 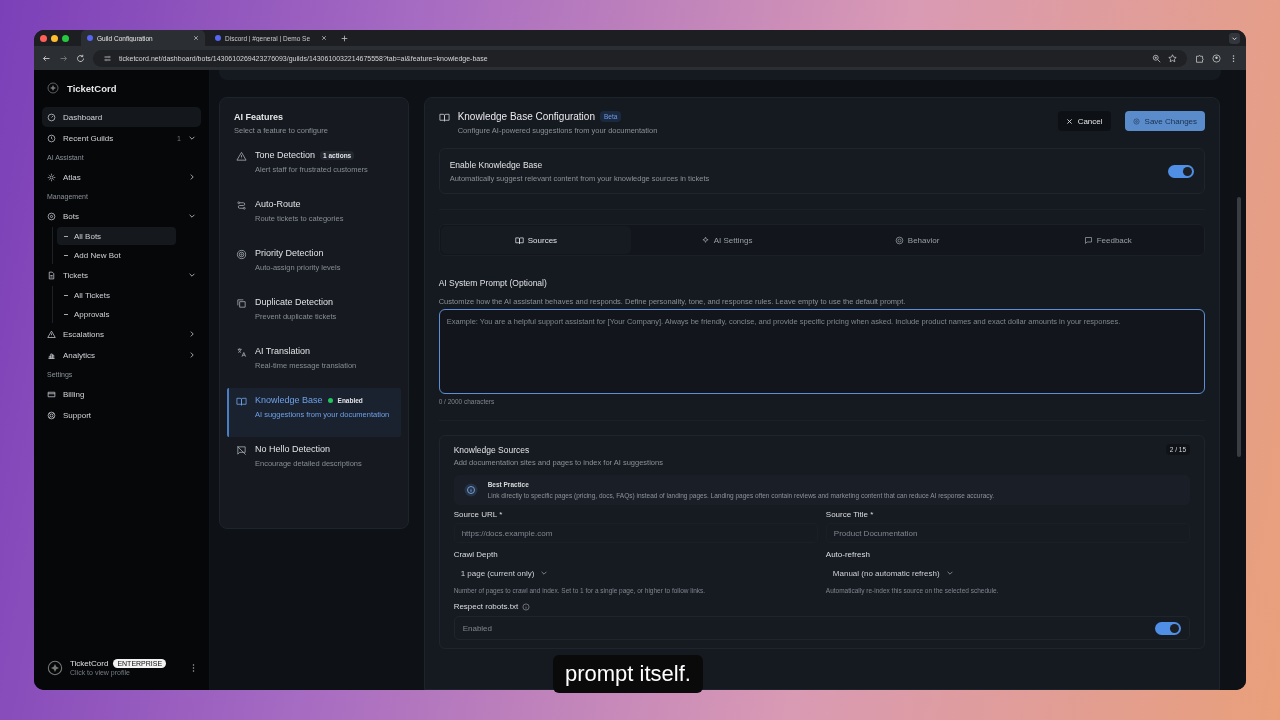 I want to click on zoom-icon, so click(x=1156, y=58).